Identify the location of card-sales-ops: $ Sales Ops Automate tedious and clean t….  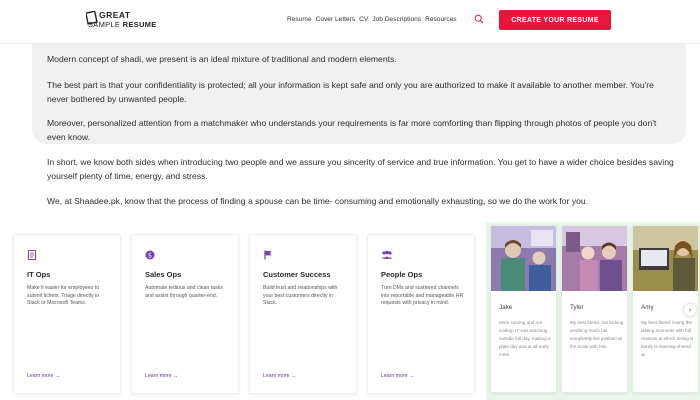
(185, 314).